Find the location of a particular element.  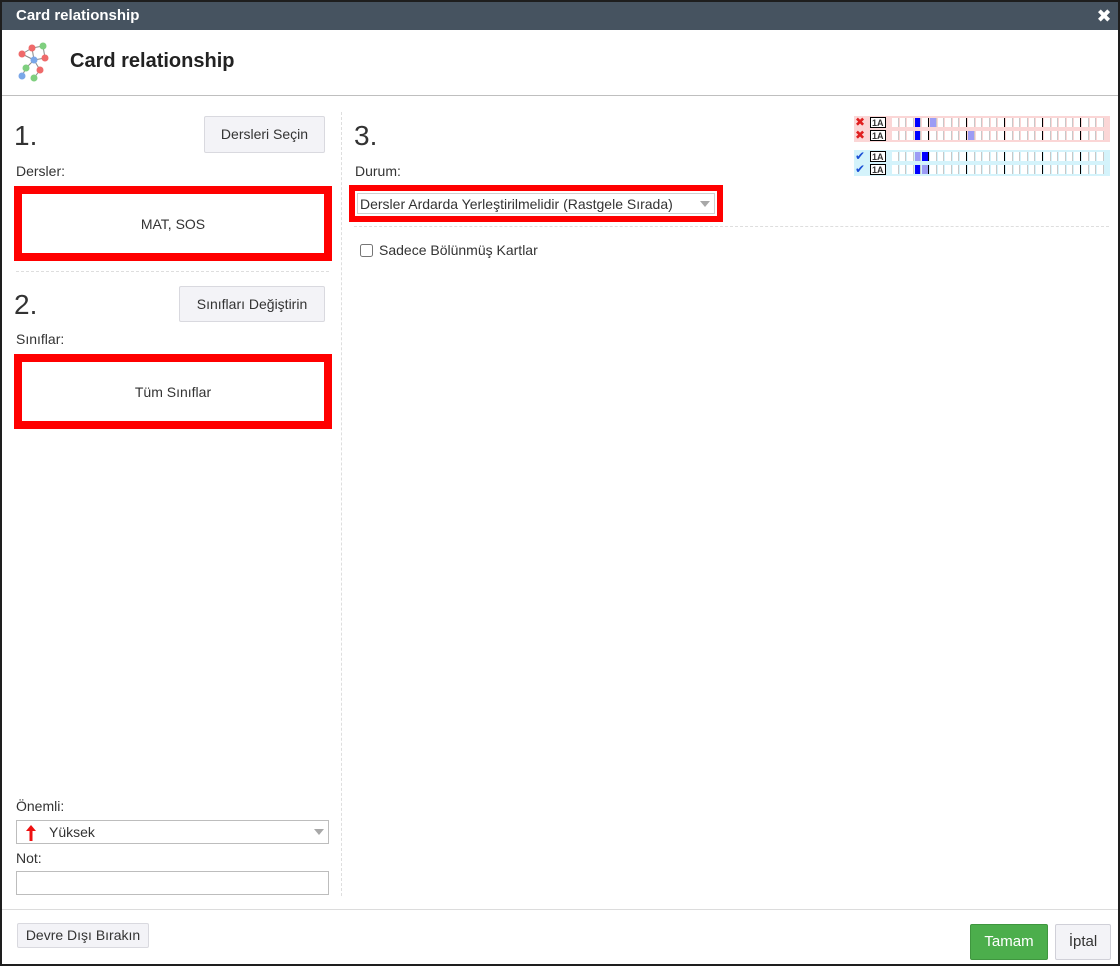

status-label: Durum: is located at coordinates (378, 171).